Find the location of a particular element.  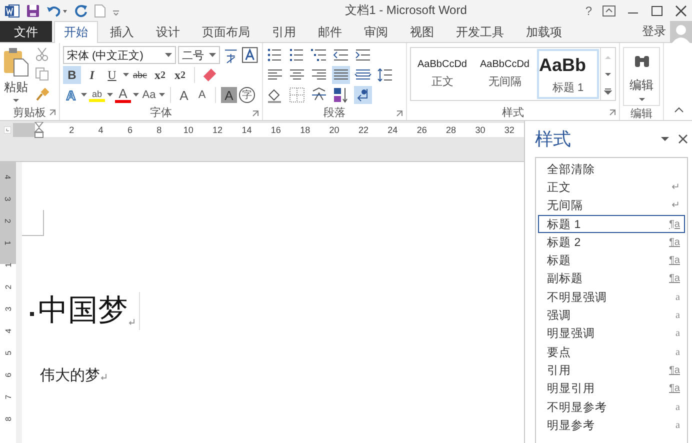

style-list-item: 强调 a is located at coordinates (611, 315).